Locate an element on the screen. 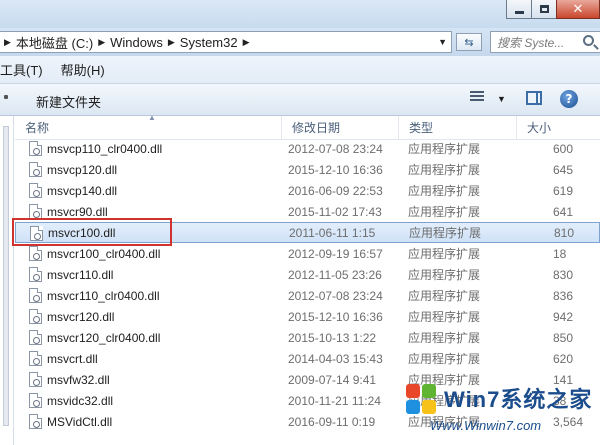  search-icon is located at coordinates (588, 40).